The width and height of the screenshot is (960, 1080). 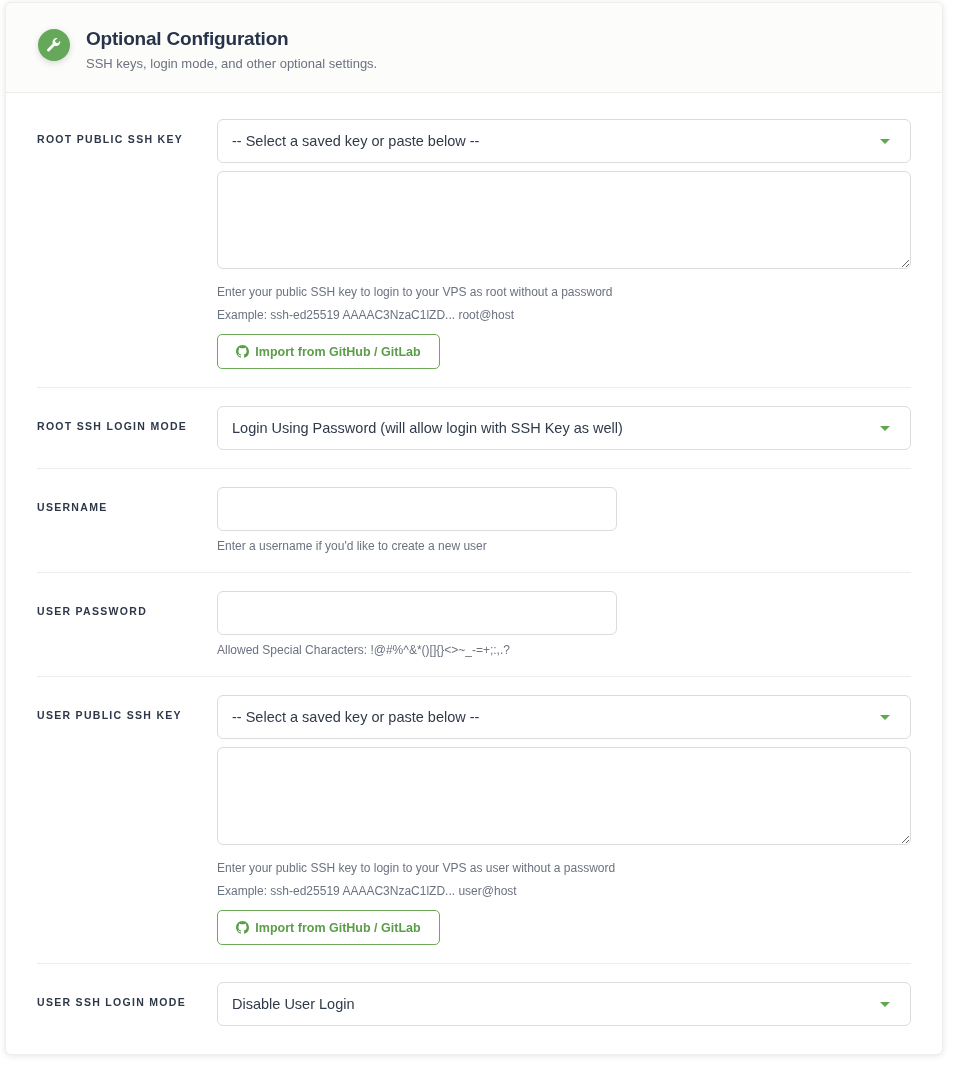 I want to click on field-label: ROOT SSH LOGIN MODE, so click(x=113, y=426).